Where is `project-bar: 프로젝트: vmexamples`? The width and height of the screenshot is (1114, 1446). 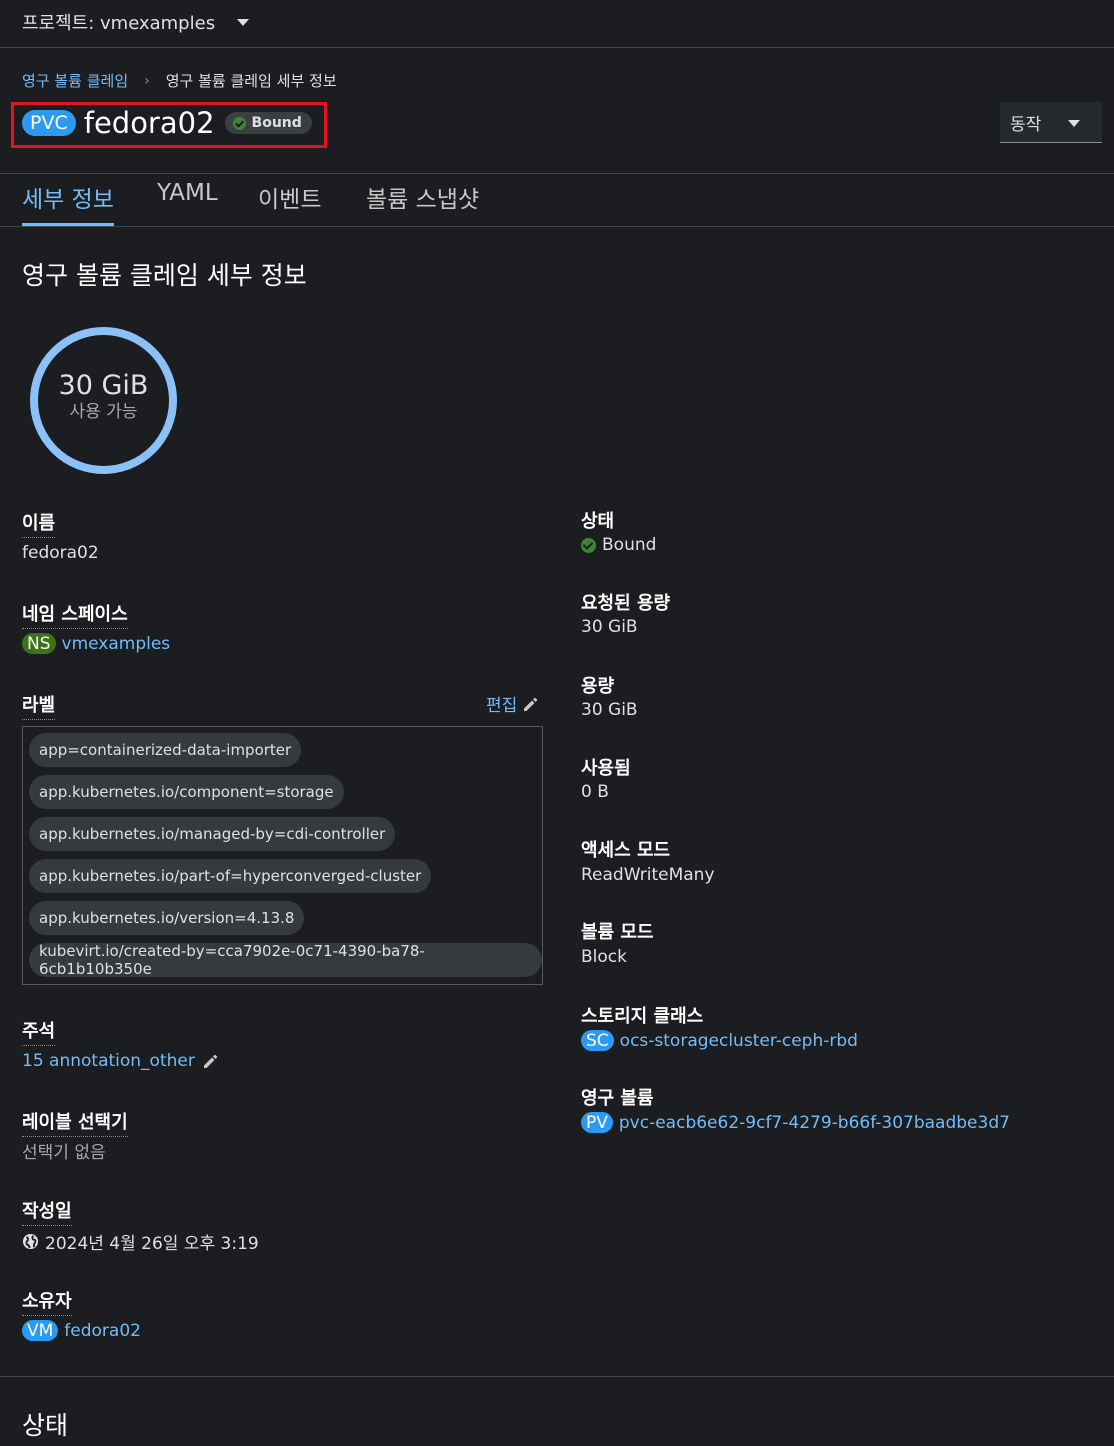 project-bar: 프로젝트: vmexamples is located at coordinates (557, 24).